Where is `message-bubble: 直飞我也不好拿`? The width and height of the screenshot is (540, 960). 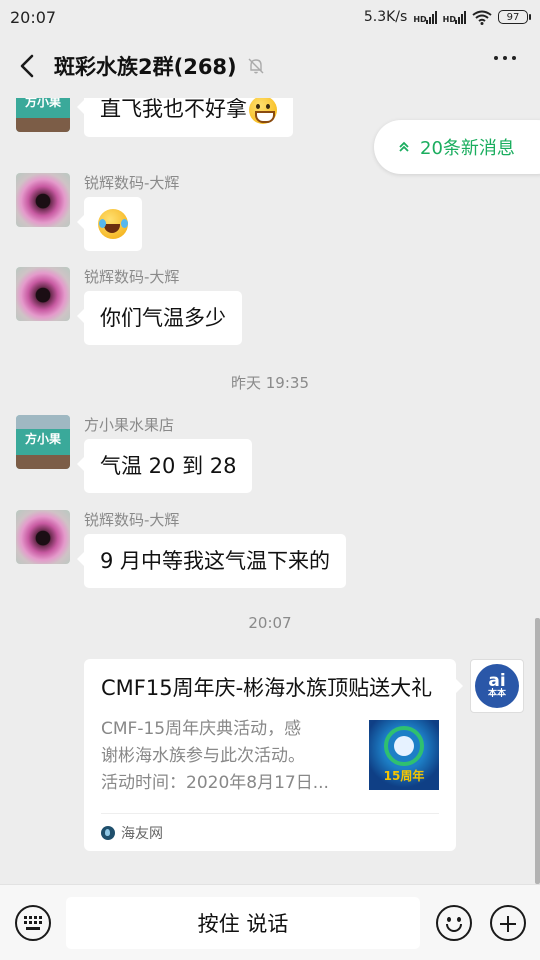
message-bubble: 直飞我也不好拿 is located at coordinates (185, 117).